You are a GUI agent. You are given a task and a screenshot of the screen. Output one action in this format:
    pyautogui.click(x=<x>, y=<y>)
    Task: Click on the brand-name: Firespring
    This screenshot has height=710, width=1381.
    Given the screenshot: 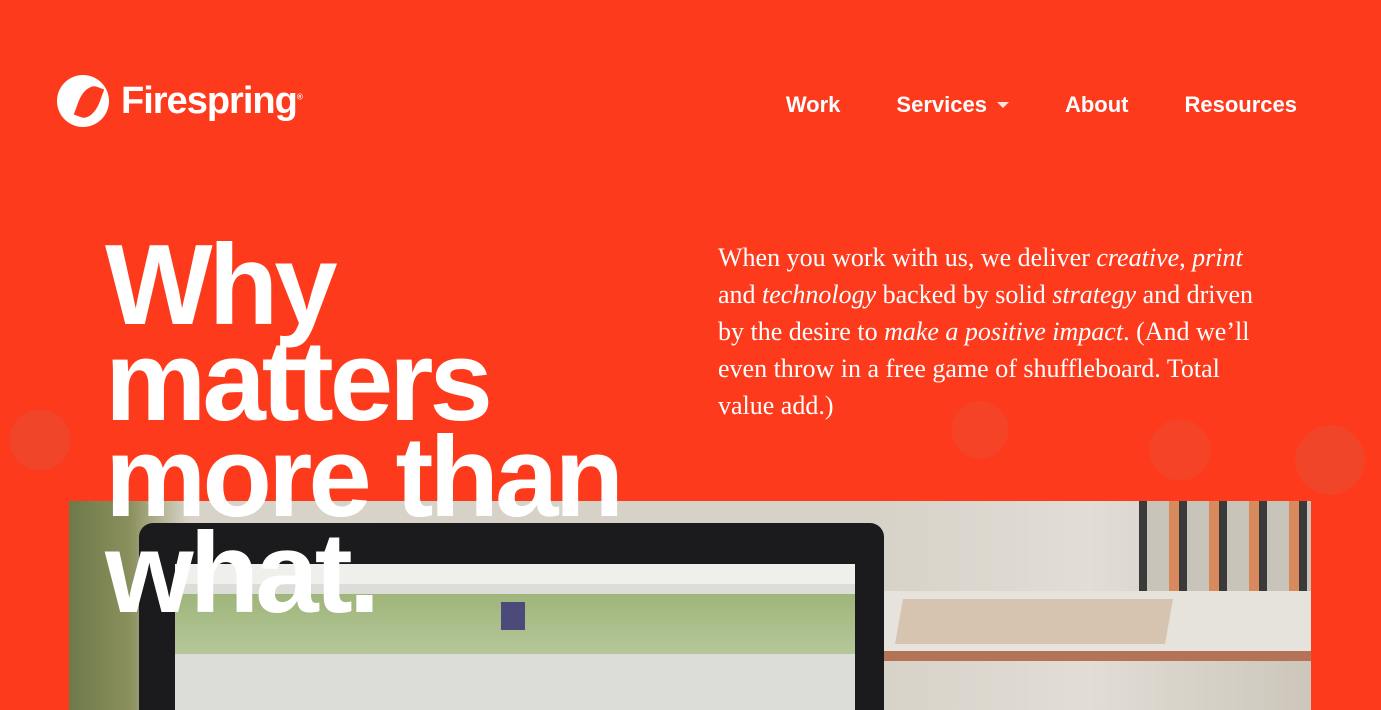 What is the action you would take?
    pyautogui.click(x=209, y=100)
    